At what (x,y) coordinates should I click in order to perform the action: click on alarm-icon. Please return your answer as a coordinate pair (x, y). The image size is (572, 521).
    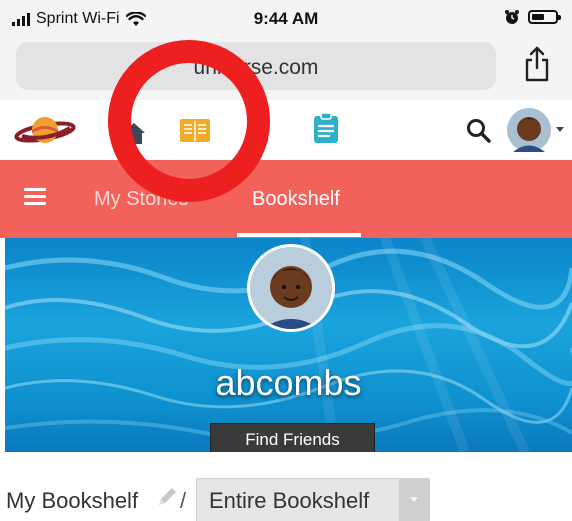
    Looking at the image, I should click on (512, 17).